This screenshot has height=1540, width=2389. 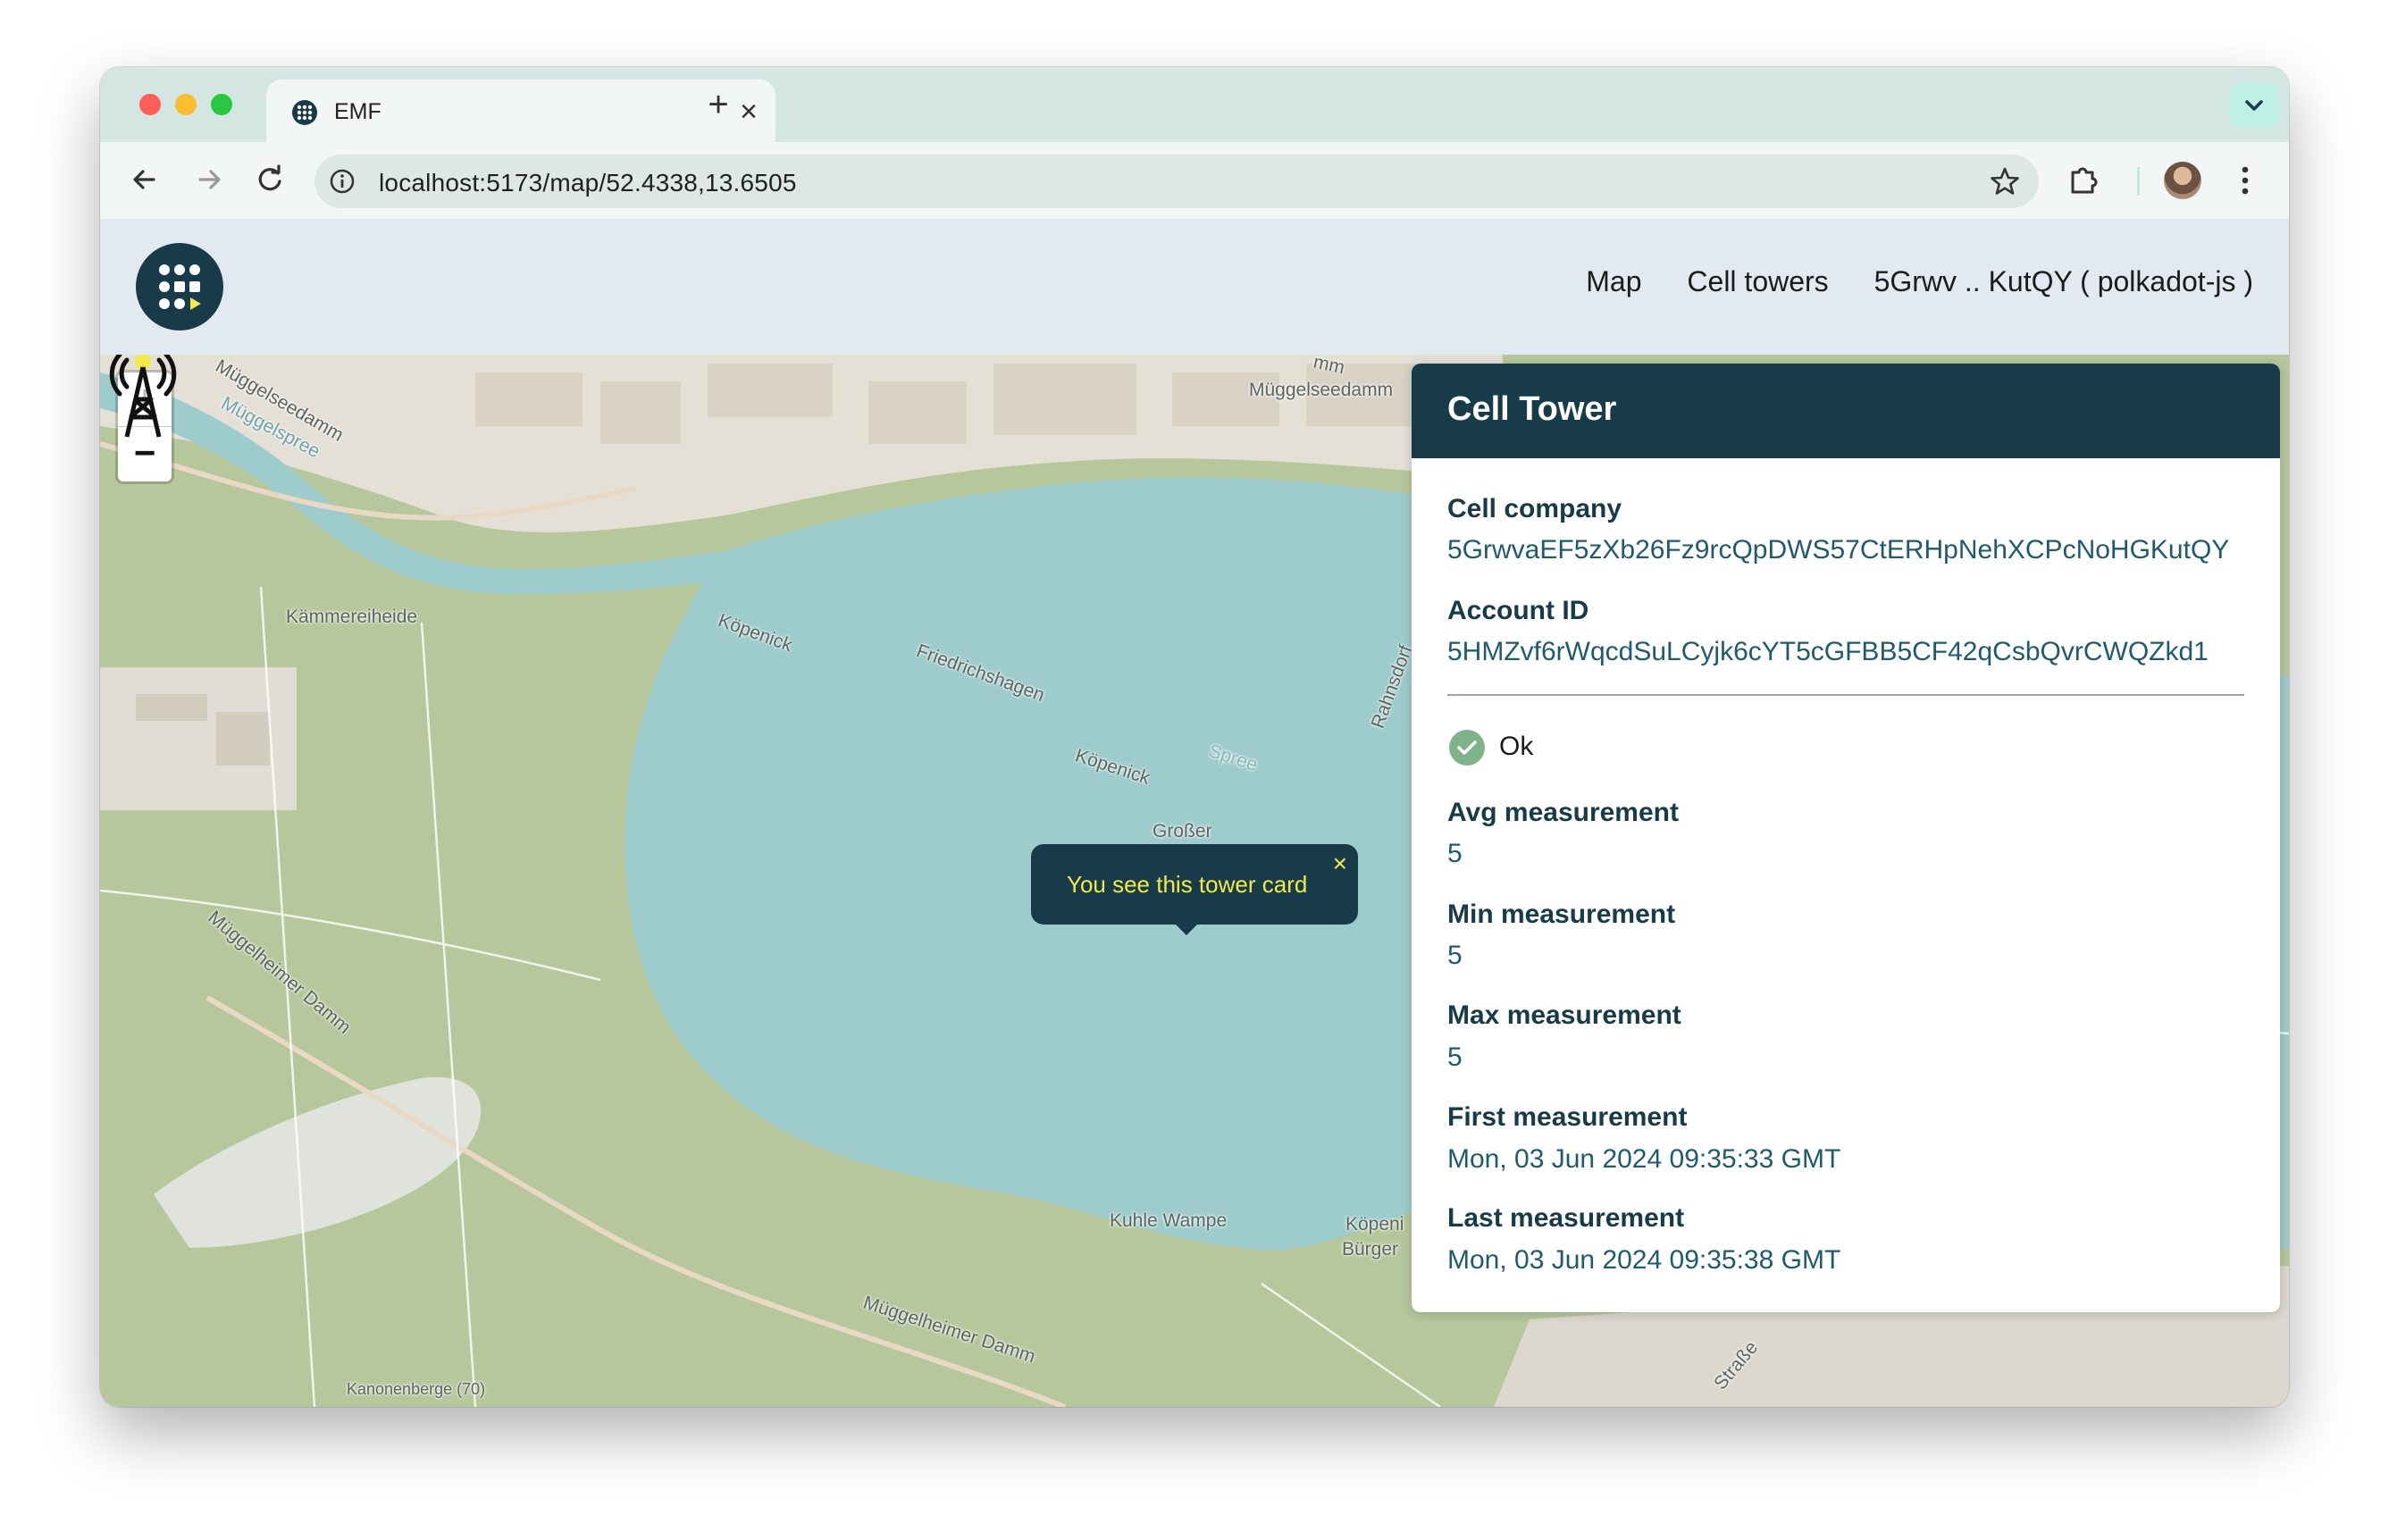 What do you see at coordinates (269, 179) in the screenshot?
I see `reload-icon` at bounding box center [269, 179].